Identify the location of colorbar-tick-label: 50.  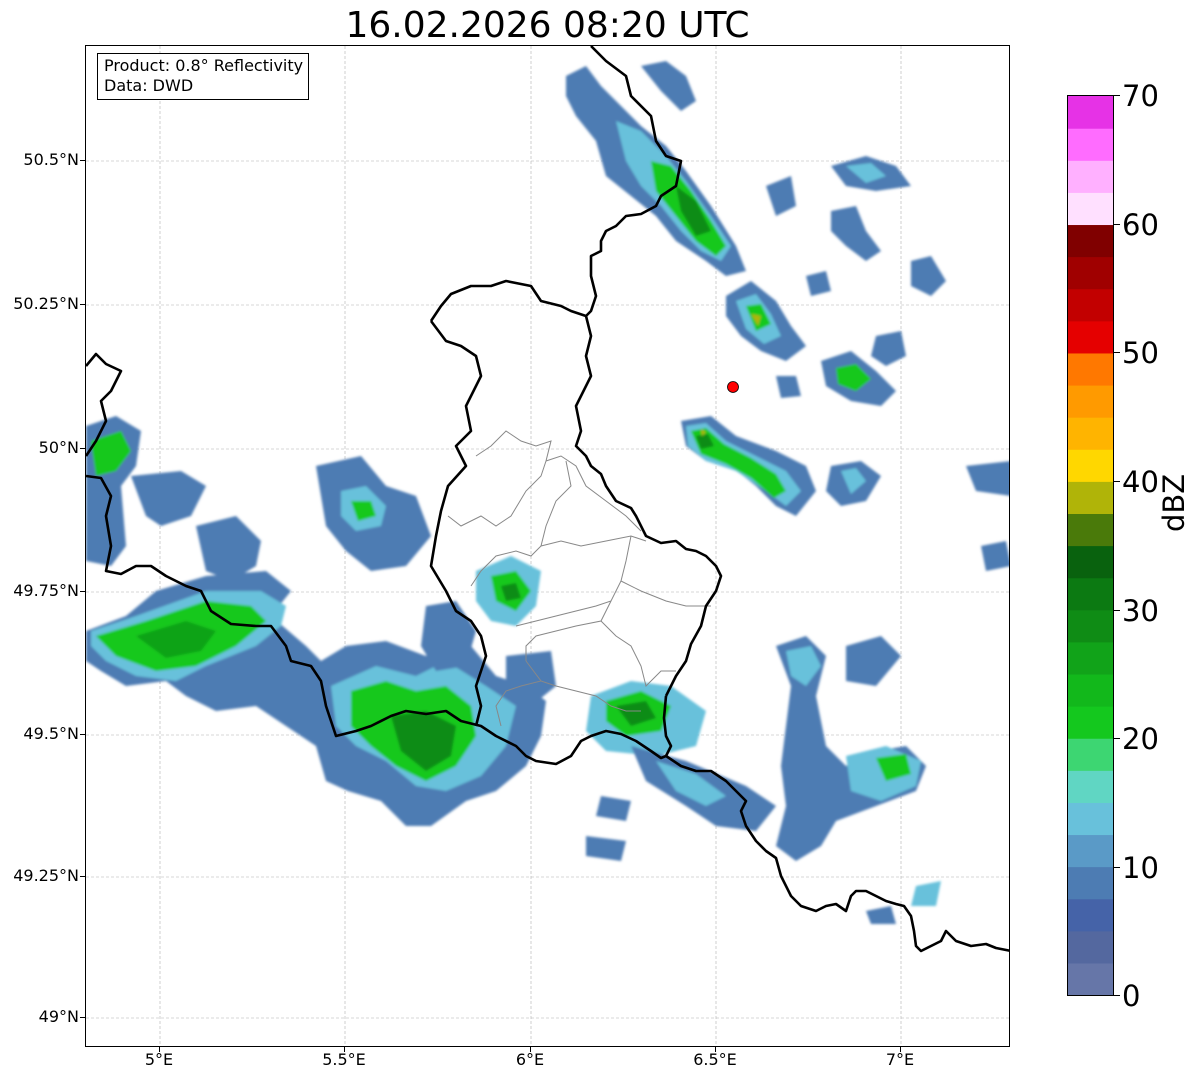
(1140, 353).